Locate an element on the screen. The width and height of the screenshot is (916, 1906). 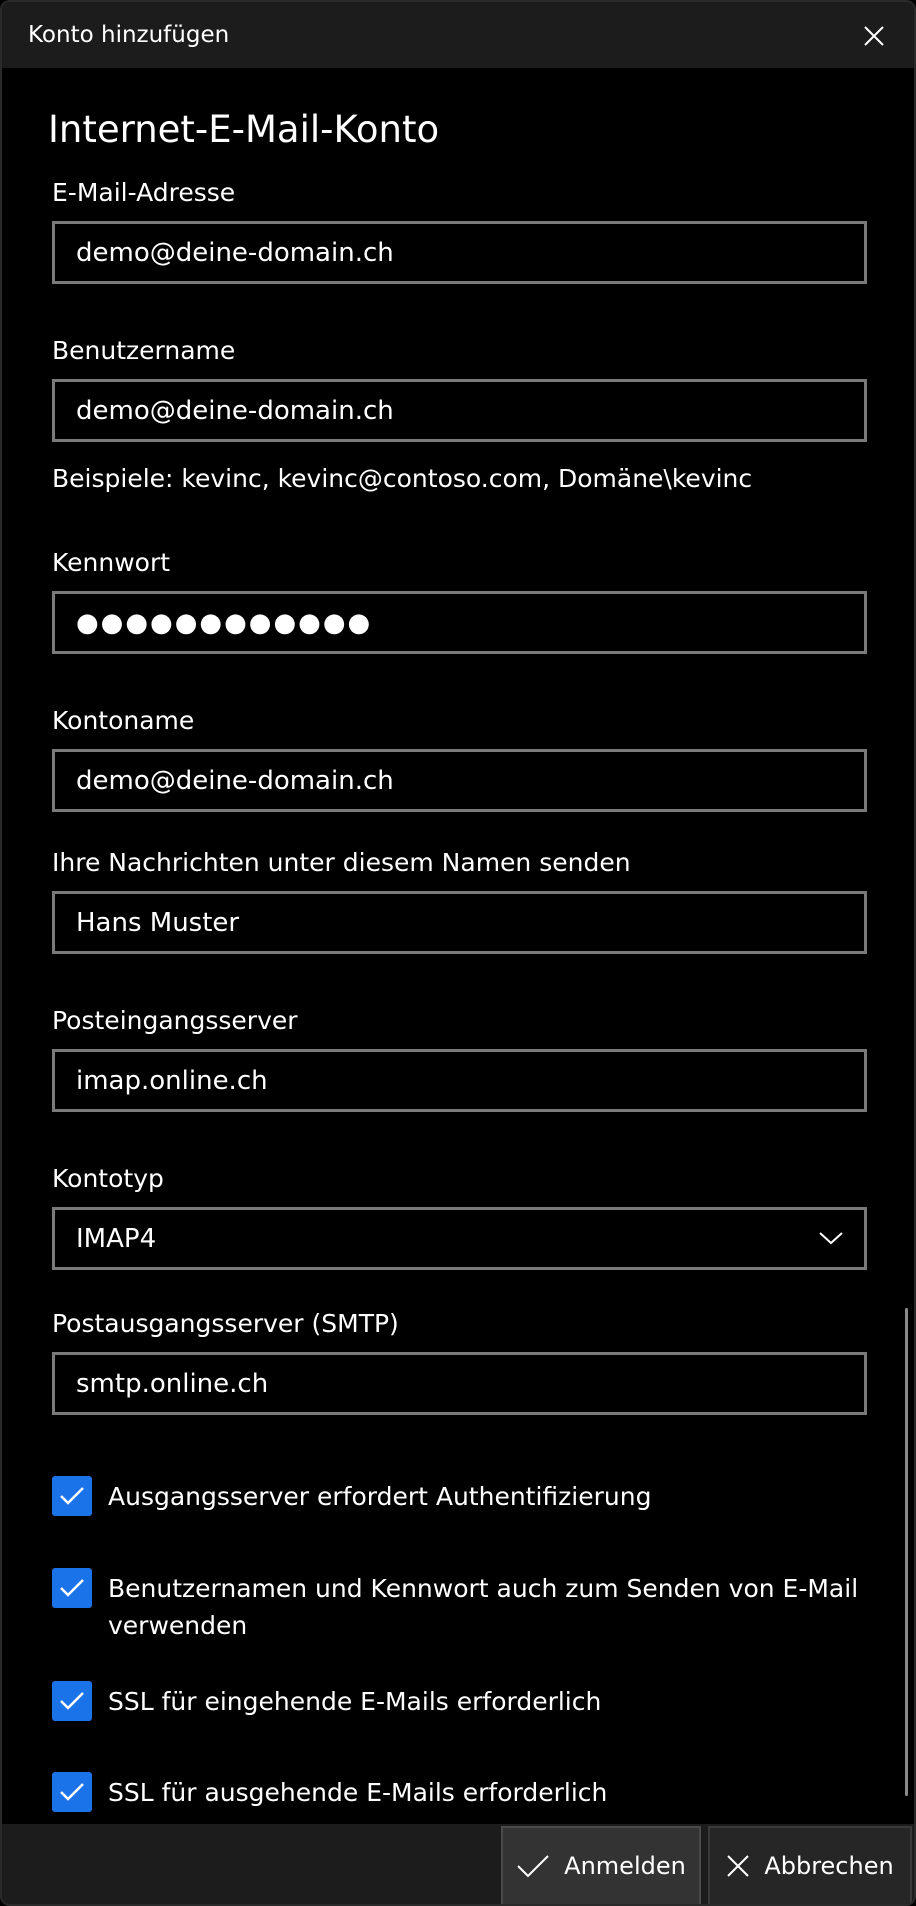
signin-button: Anmelden is located at coordinates (601, 1865).